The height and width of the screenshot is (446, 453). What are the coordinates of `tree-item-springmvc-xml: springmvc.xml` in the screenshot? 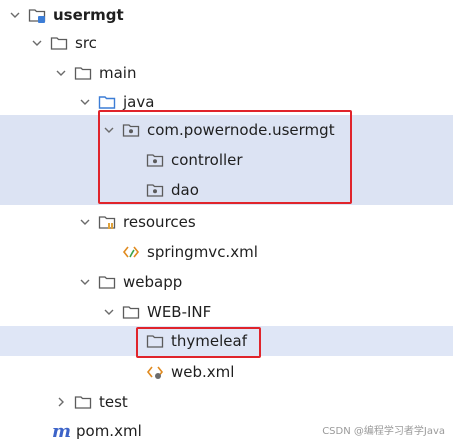 It's located at (226, 252).